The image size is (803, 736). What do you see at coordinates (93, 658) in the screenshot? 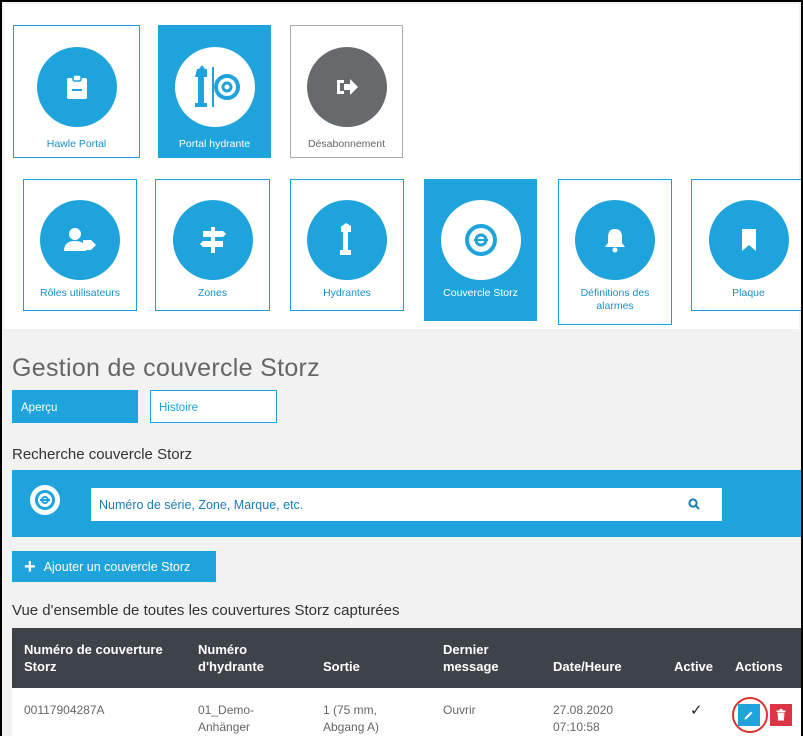
I see `col-cover-number: Numéro de couverture Storz` at bounding box center [93, 658].